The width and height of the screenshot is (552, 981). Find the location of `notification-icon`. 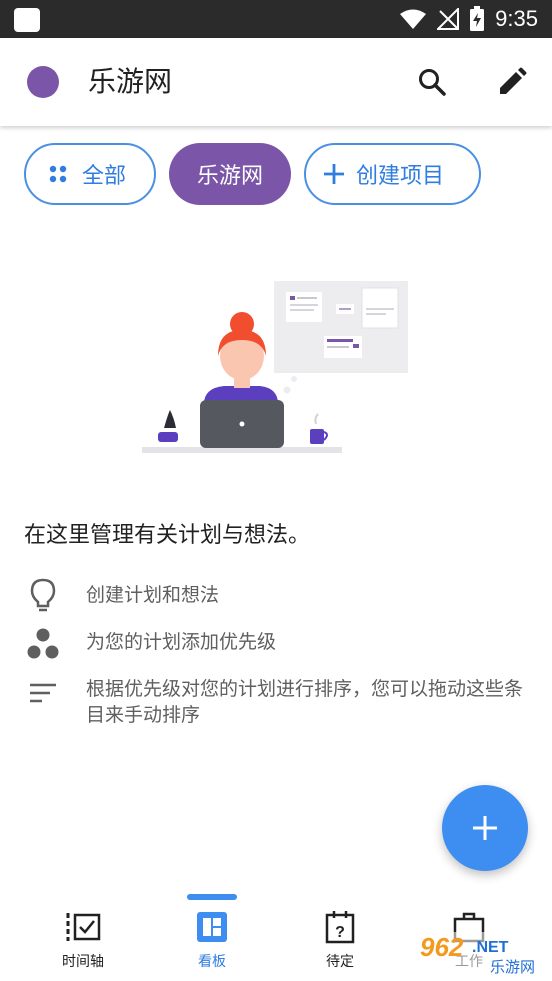

notification-icon is located at coordinates (27, 20).